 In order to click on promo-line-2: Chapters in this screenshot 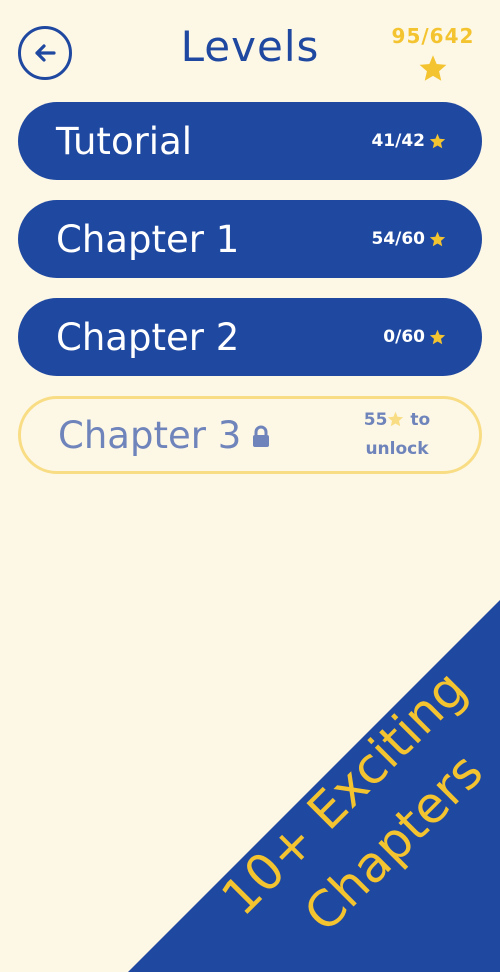, I will do `click(393, 842)`.